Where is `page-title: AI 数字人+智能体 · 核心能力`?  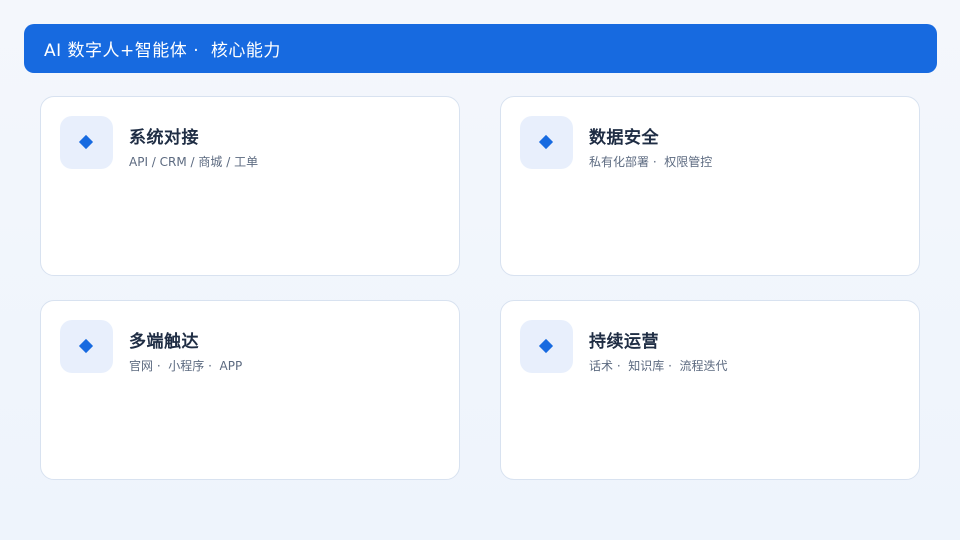
page-title: AI 数字人+智能体 · 核心能力 is located at coordinates (162, 51).